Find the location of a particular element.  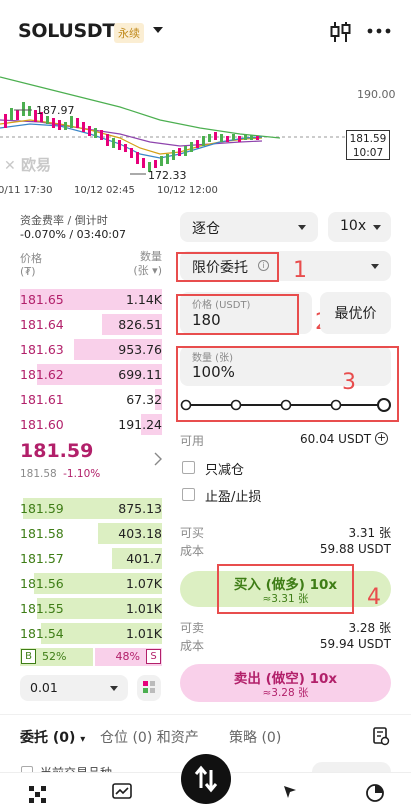

tp-sl-label: 止盈/止损 is located at coordinates (233, 495).